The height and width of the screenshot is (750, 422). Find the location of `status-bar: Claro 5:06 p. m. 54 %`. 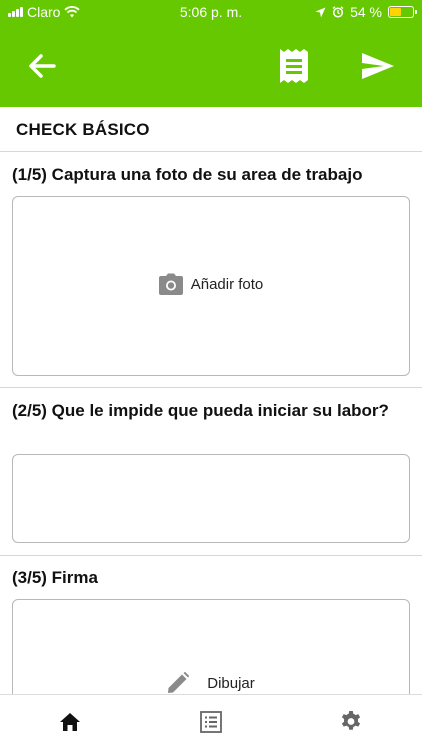

status-bar: Claro 5:06 p. m. 54 % is located at coordinates (211, 13).